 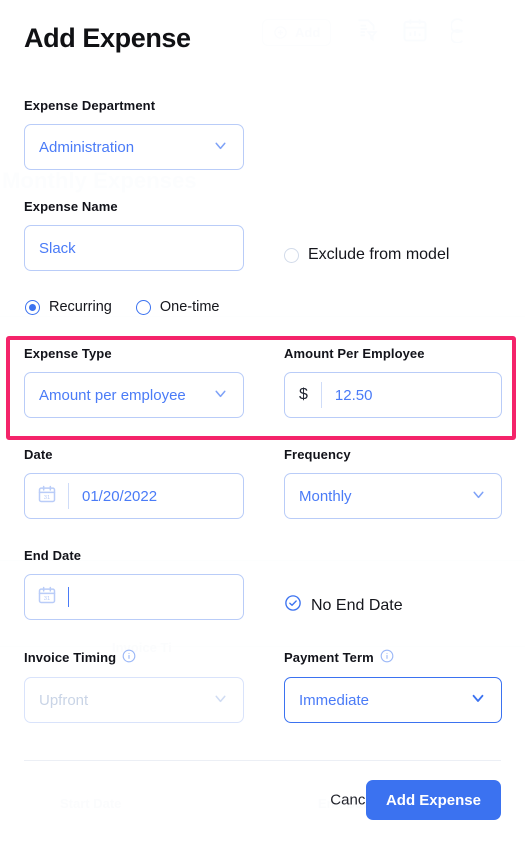 I want to click on invoice-timing-label-text: Invoice Timing, so click(x=70, y=657).